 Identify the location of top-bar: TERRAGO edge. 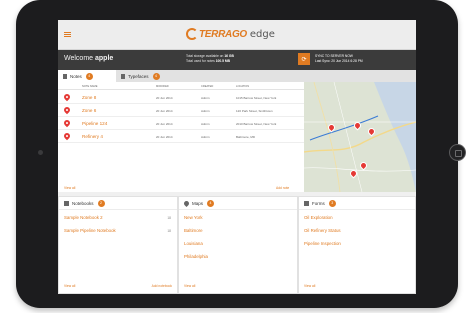
(237, 35).